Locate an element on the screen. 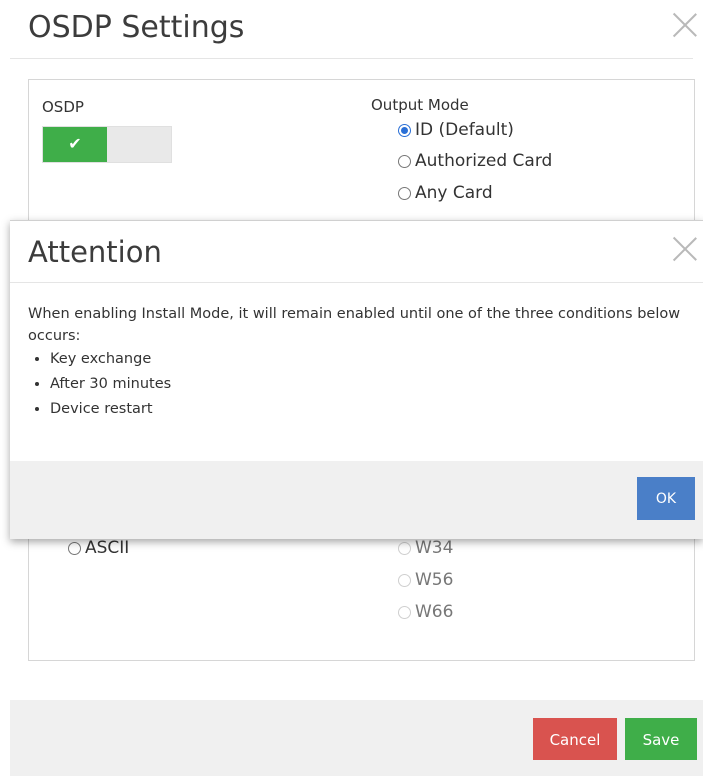 The image size is (703, 776). option-label: W56 is located at coordinates (434, 580).